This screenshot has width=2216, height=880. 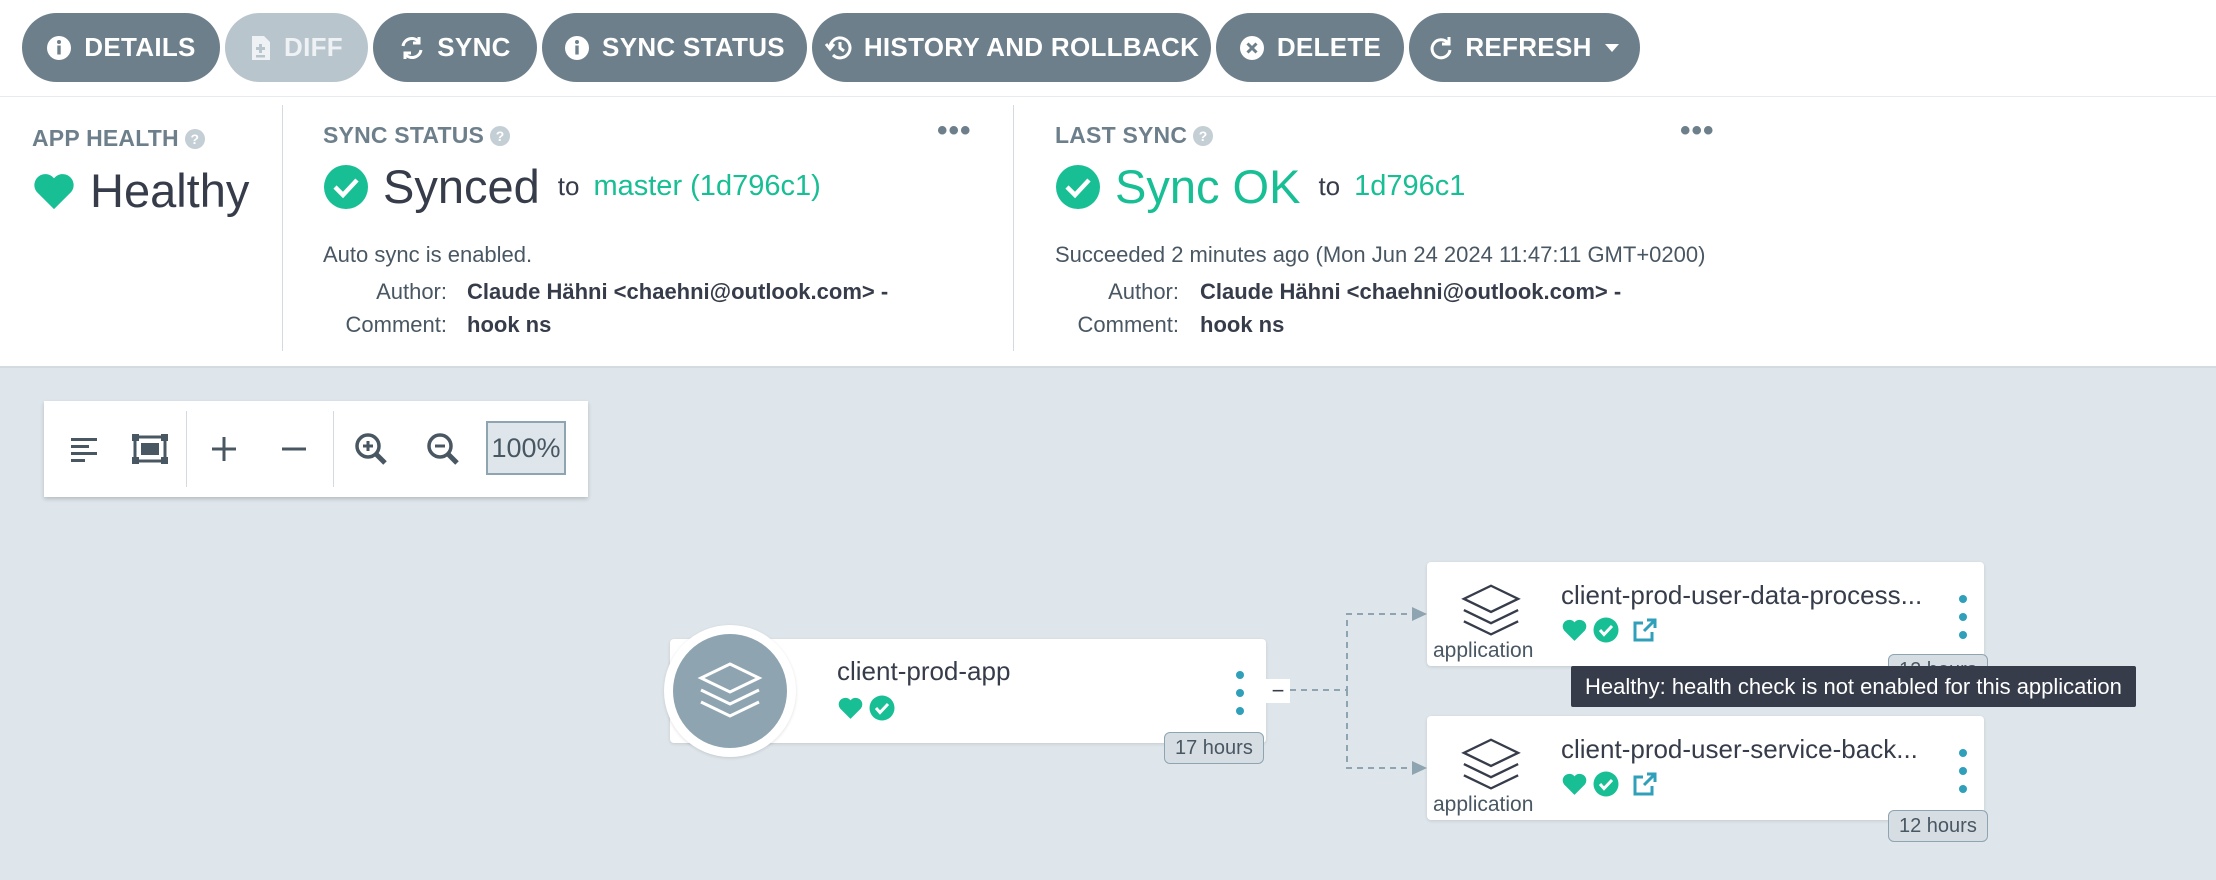 I want to click on sync-status-more-button: •••, so click(x=954, y=131).